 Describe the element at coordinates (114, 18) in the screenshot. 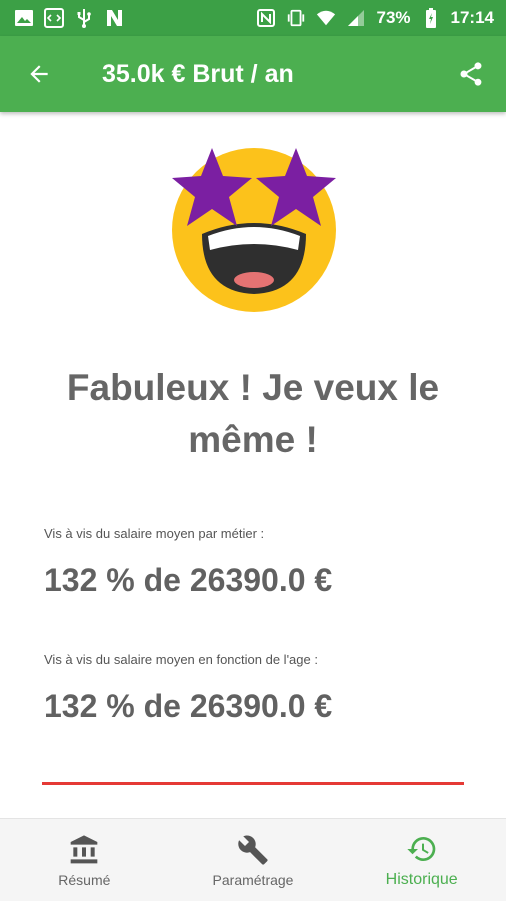

I see `n-app-icon` at that location.